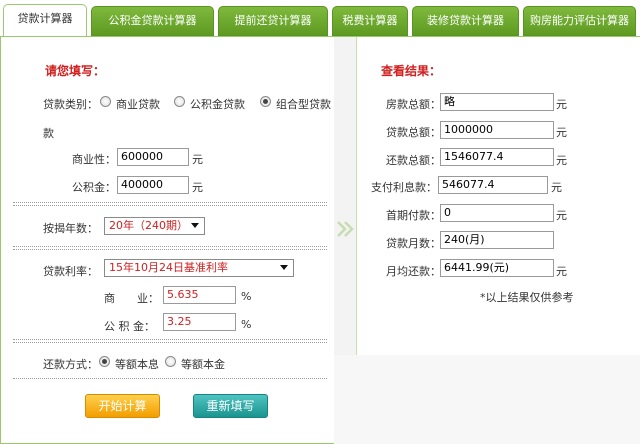  Describe the element at coordinates (104, 361) in the screenshot. I see `radio-equal-installment` at that location.